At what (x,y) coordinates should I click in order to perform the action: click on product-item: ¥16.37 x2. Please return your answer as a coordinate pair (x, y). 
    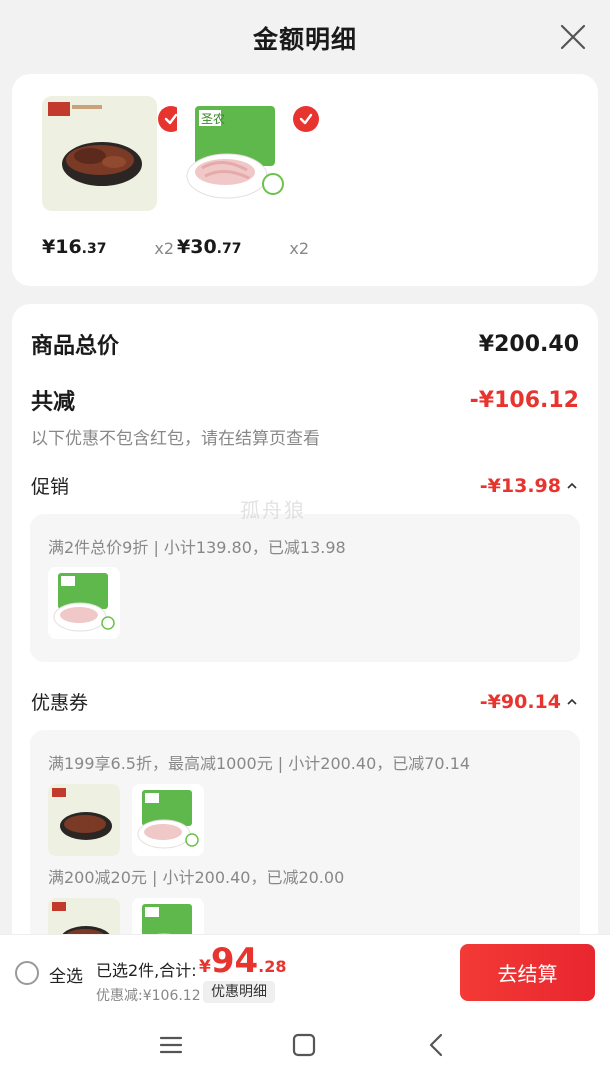
    Looking at the image, I should click on (113, 181).